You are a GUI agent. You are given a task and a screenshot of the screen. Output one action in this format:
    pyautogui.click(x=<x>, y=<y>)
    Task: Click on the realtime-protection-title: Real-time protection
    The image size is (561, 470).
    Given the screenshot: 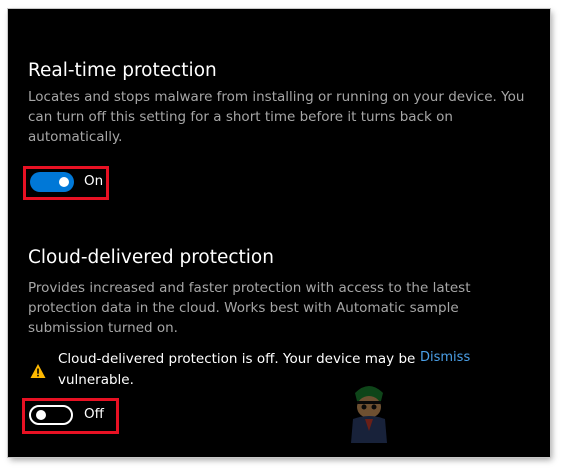 What is the action you would take?
    pyautogui.click(x=122, y=70)
    